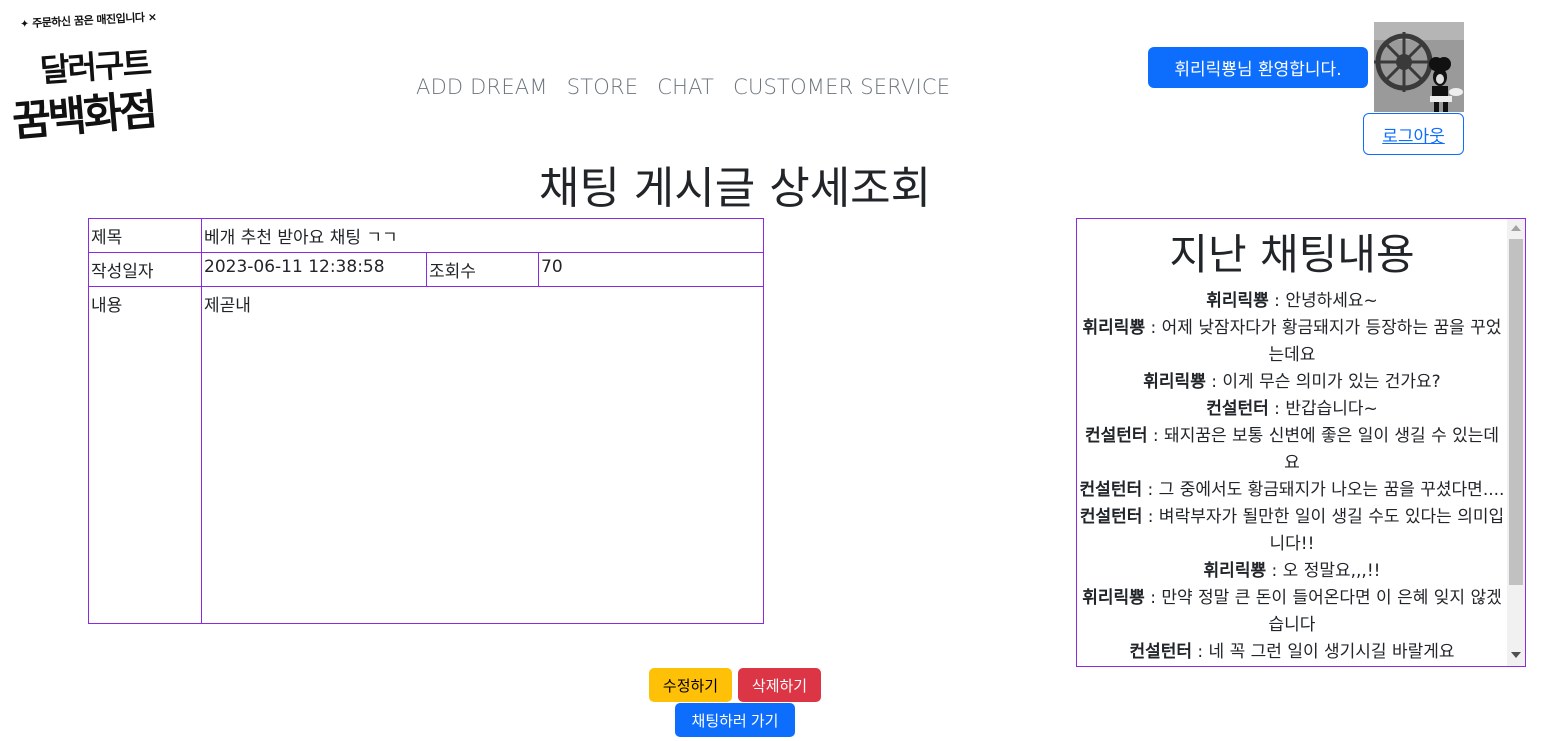 This screenshot has width=1546, height=741. I want to click on steamboat-mouse-avatar-icon, so click(1419, 67).